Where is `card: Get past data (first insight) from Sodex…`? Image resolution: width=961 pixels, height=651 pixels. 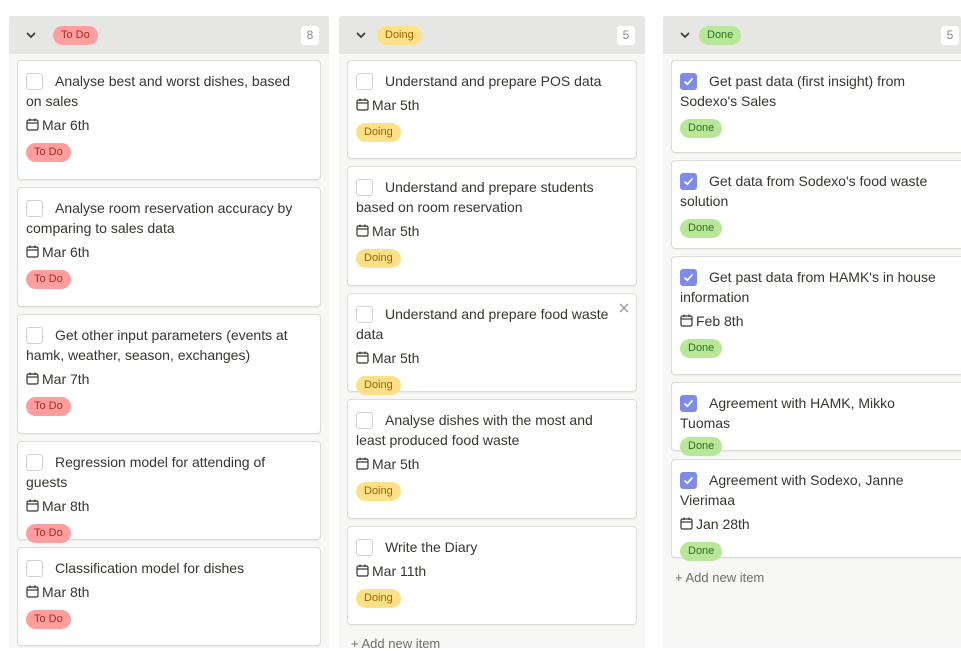 card: Get past data (first insight) from Sodex… is located at coordinates (816, 106).